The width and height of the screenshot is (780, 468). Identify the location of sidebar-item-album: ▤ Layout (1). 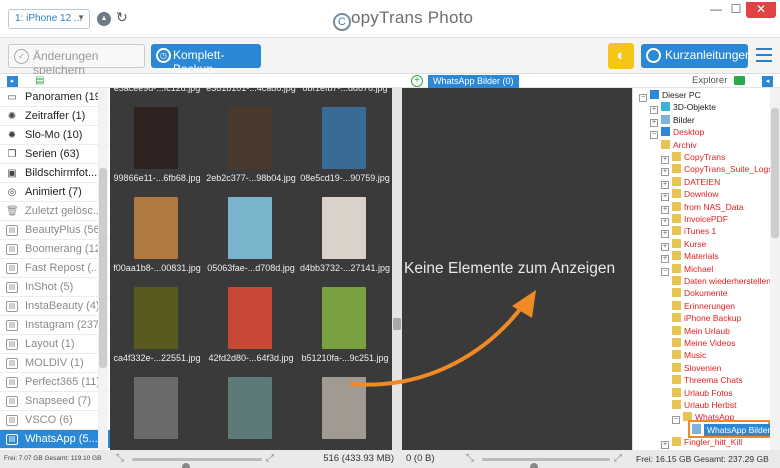
(55, 344).